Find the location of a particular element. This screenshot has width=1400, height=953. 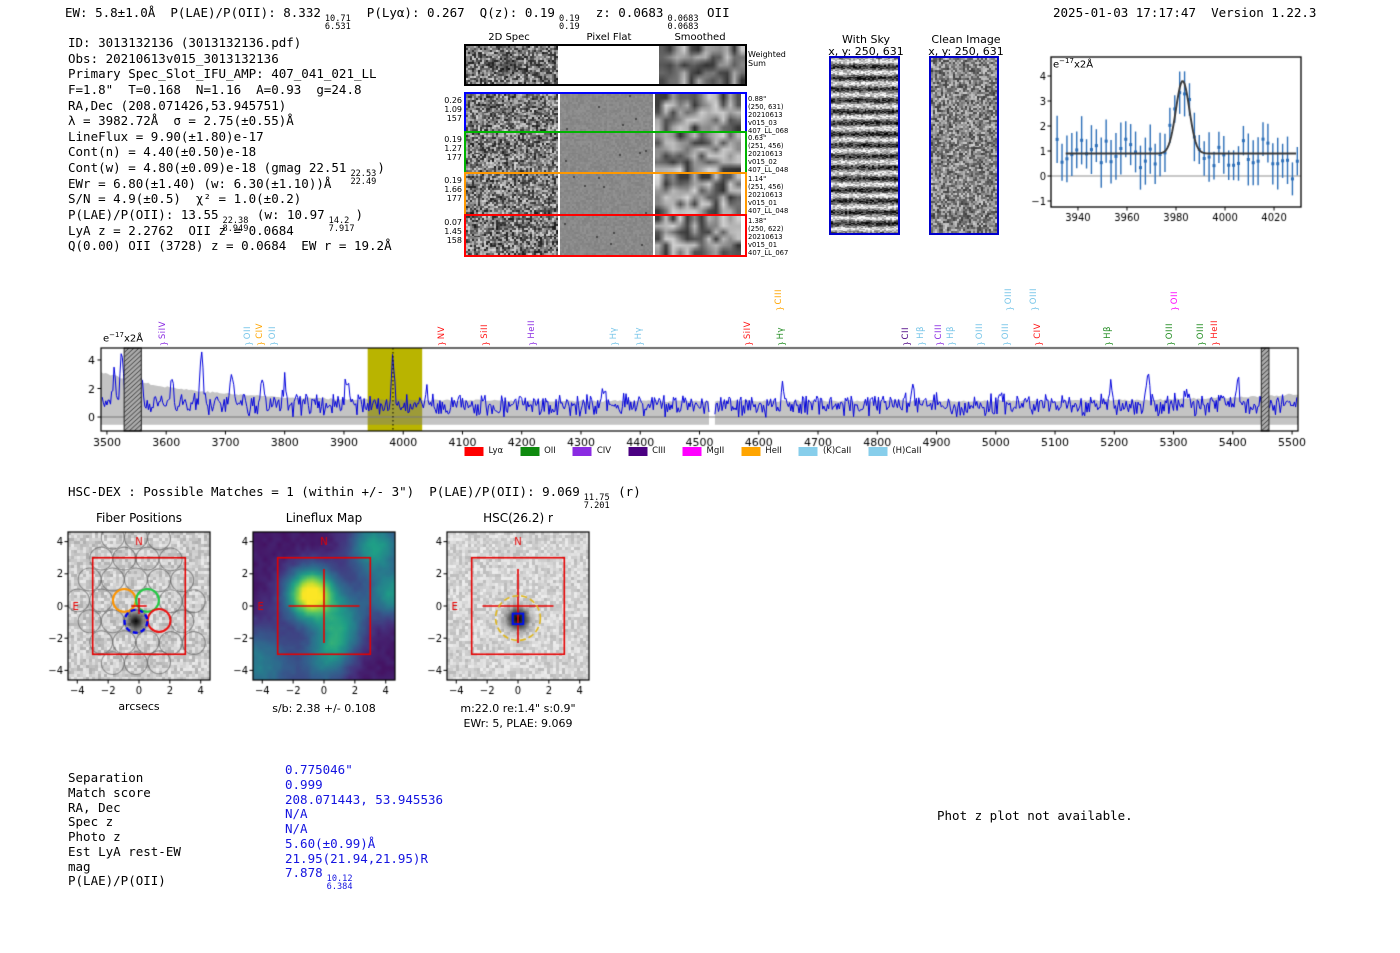

spectrum-legend: Lyα OII CIV CIII MgII HeII (K)CaII (H)CaII is located at coordinates (693, 451).